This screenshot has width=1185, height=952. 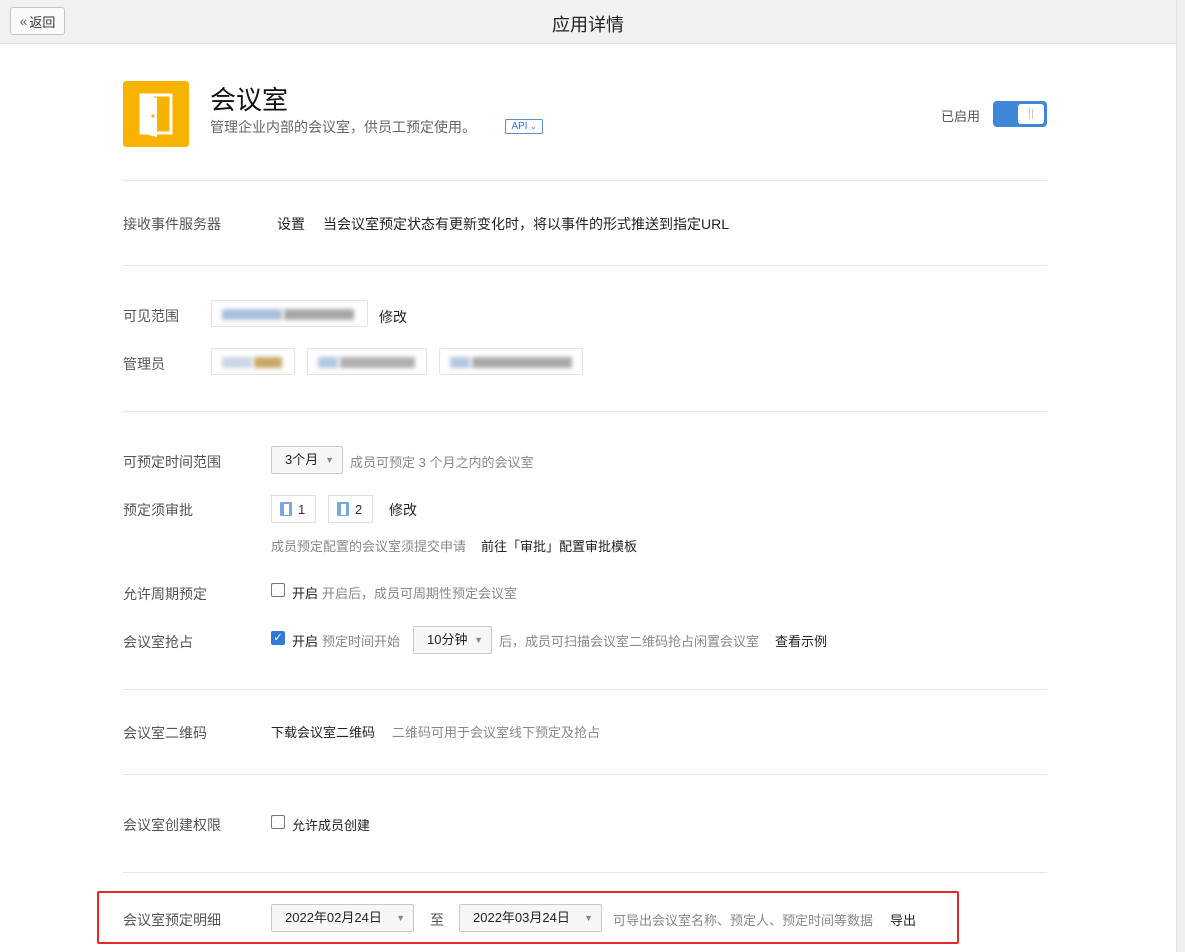 I want to click on event-server-label: 接收事件服务器, so click(x=172, y=224).